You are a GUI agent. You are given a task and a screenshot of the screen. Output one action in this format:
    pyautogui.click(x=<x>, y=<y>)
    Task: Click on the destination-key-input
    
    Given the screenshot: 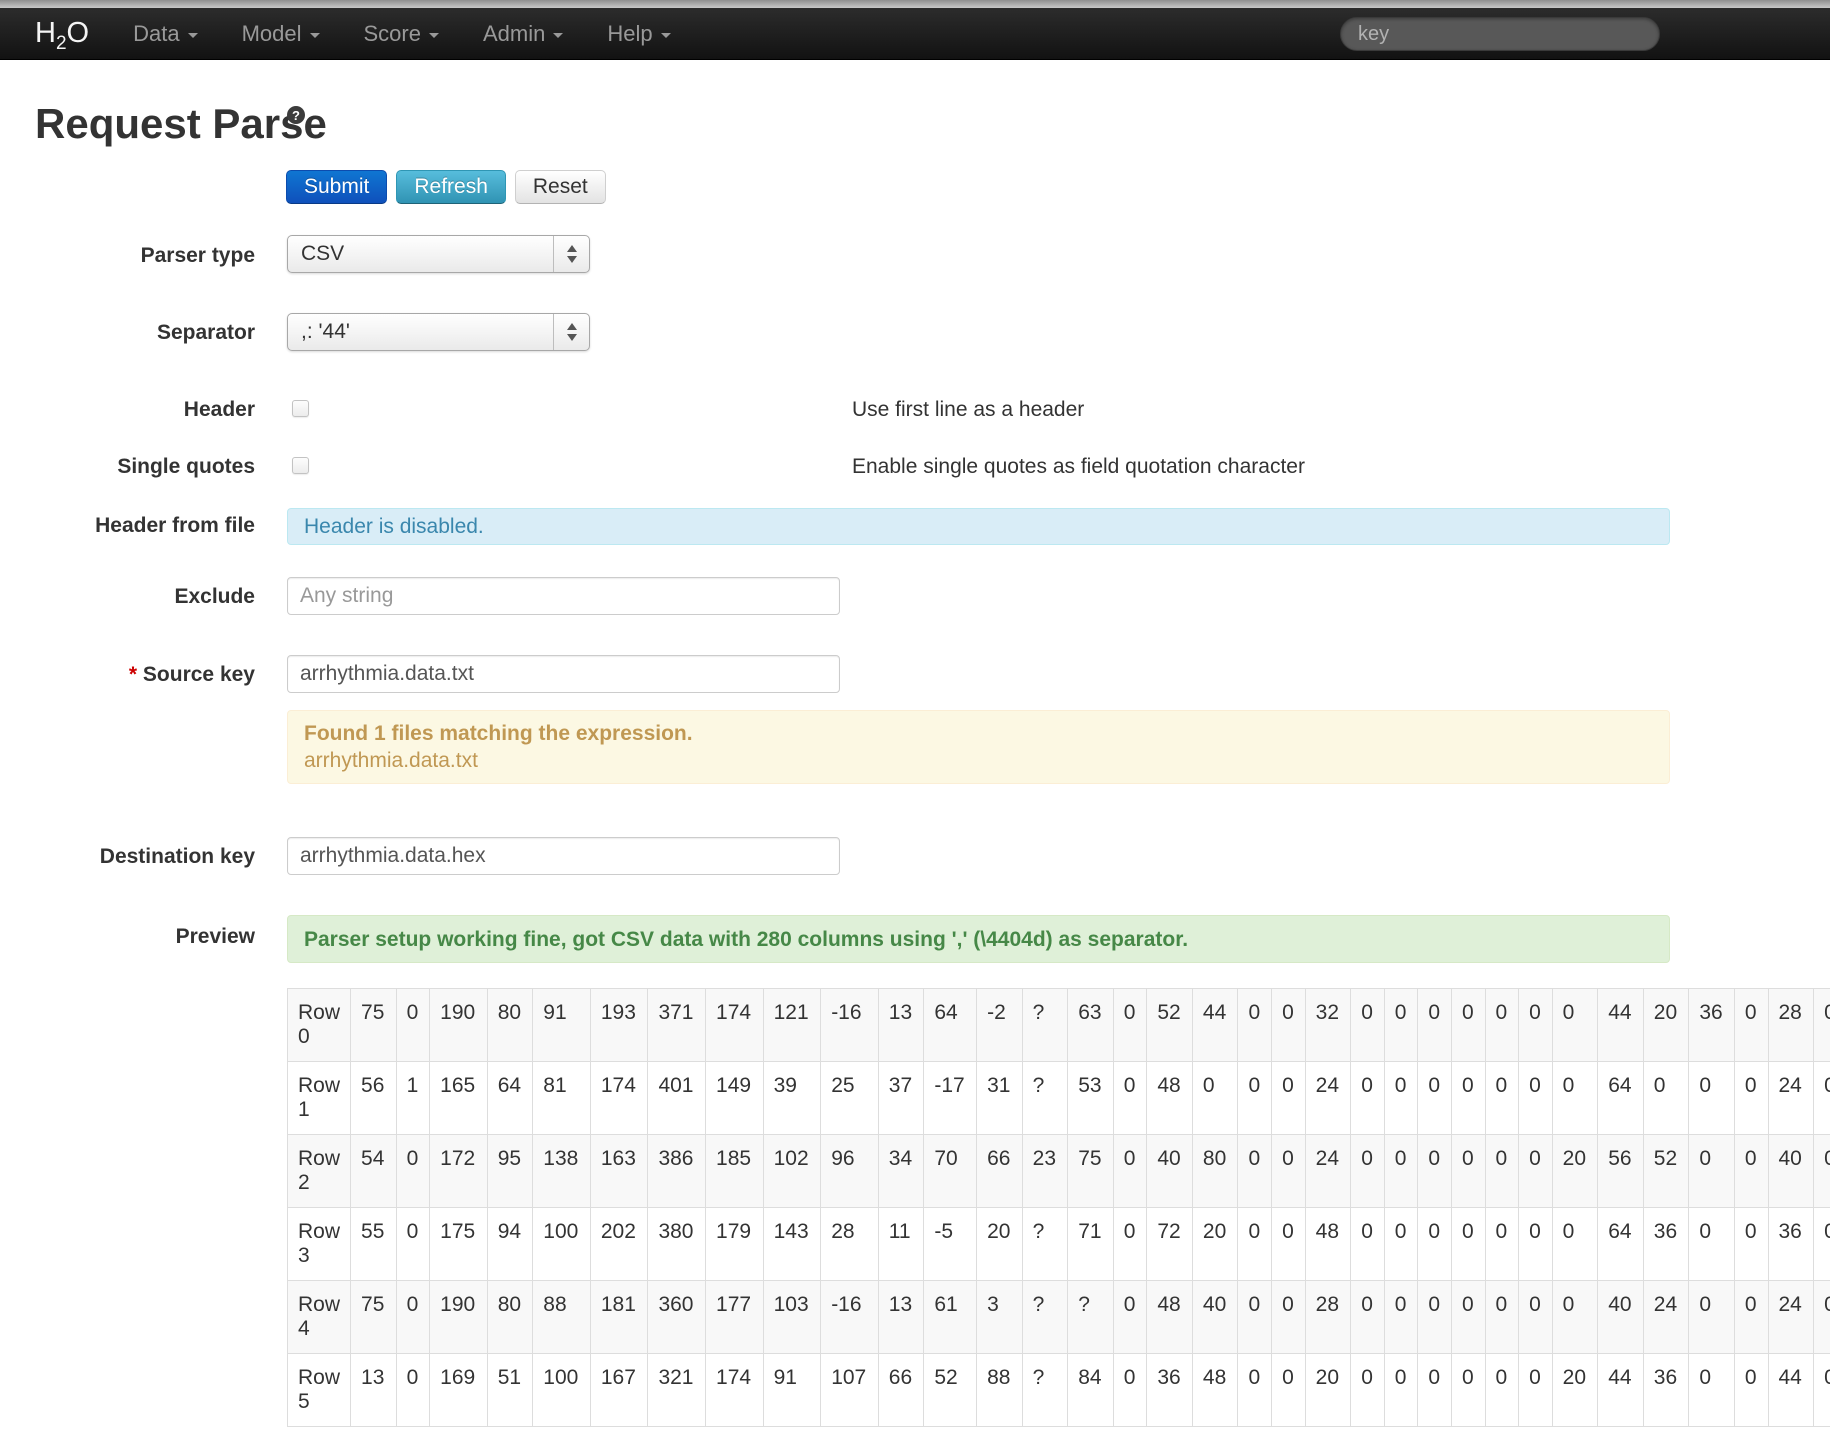 What is the action you would take?
    pyautogui.click(x=563, y=856)
    